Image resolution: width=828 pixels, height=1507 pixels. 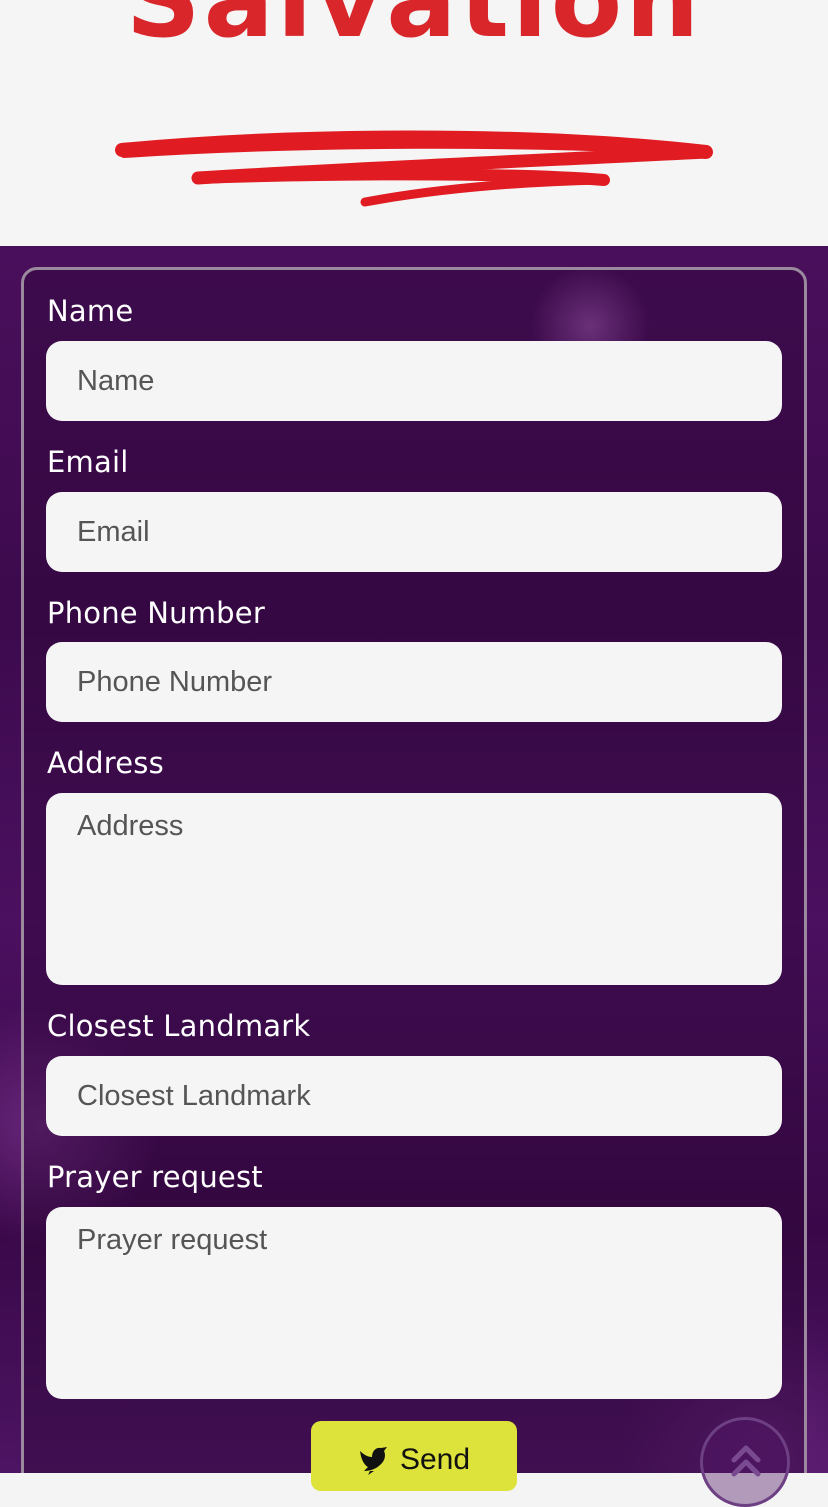 What do you see at coordinates (414, 1303) in the screenshot?
I see `prayer-request-textarea` at bounding box center [414, 1303].